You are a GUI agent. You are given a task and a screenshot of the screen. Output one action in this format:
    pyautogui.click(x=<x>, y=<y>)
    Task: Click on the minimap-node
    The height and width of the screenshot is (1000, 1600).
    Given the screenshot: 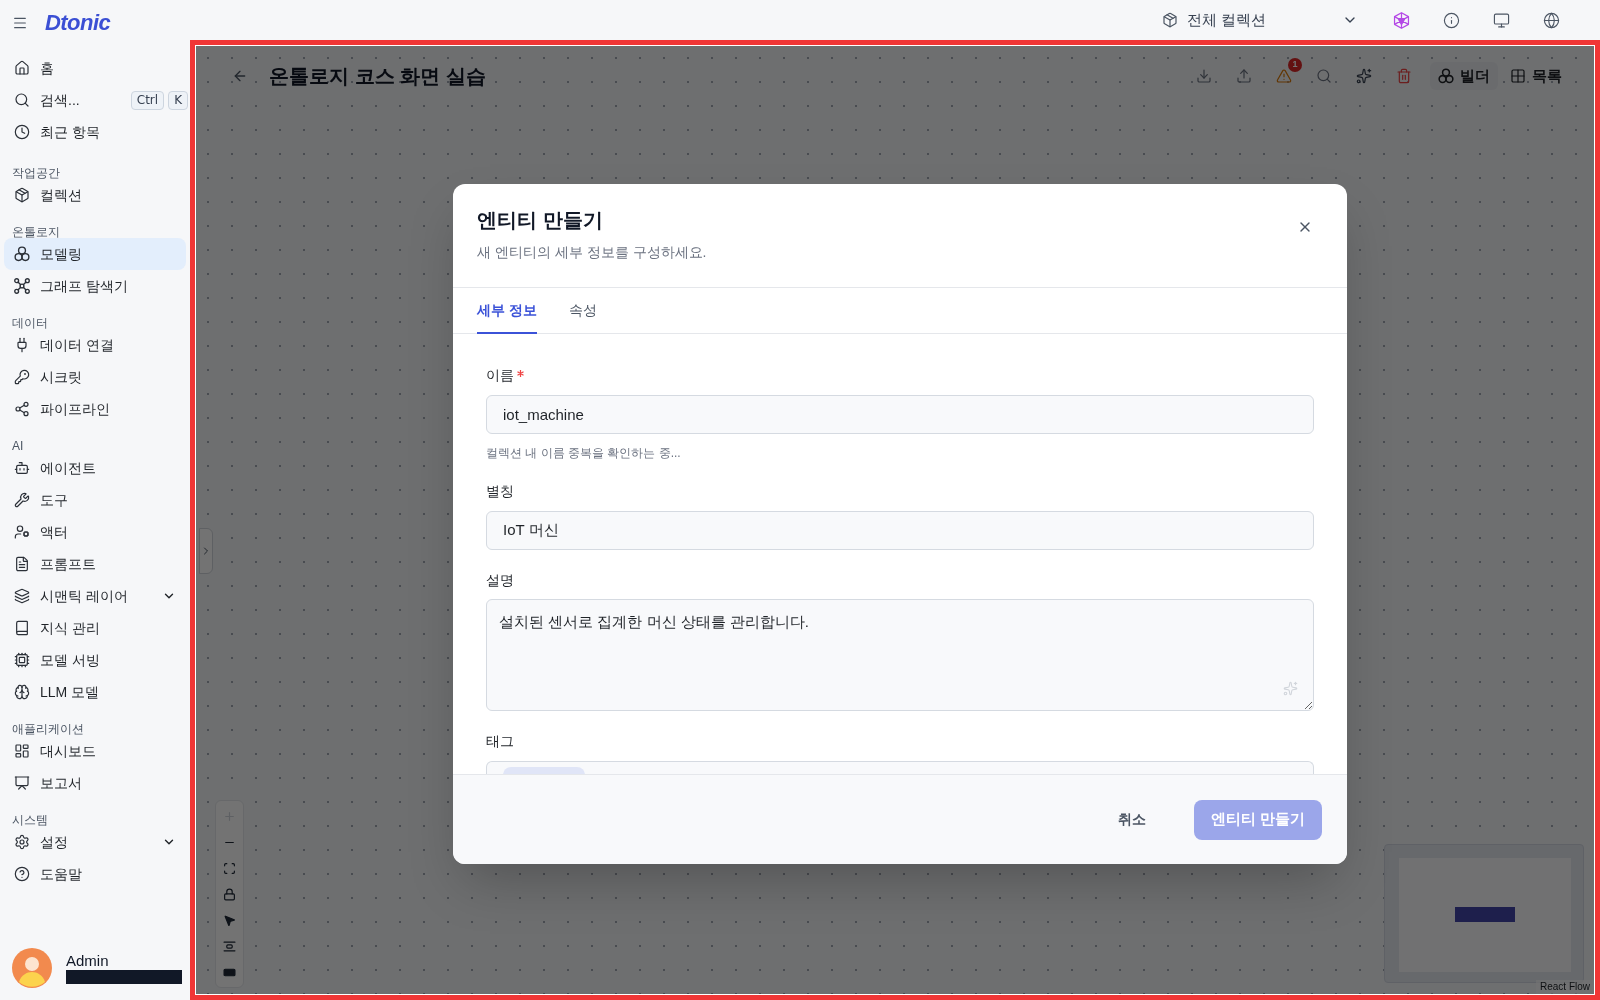 What is the action you would take?
    pyautogui.click(x=1485, y=914)
    